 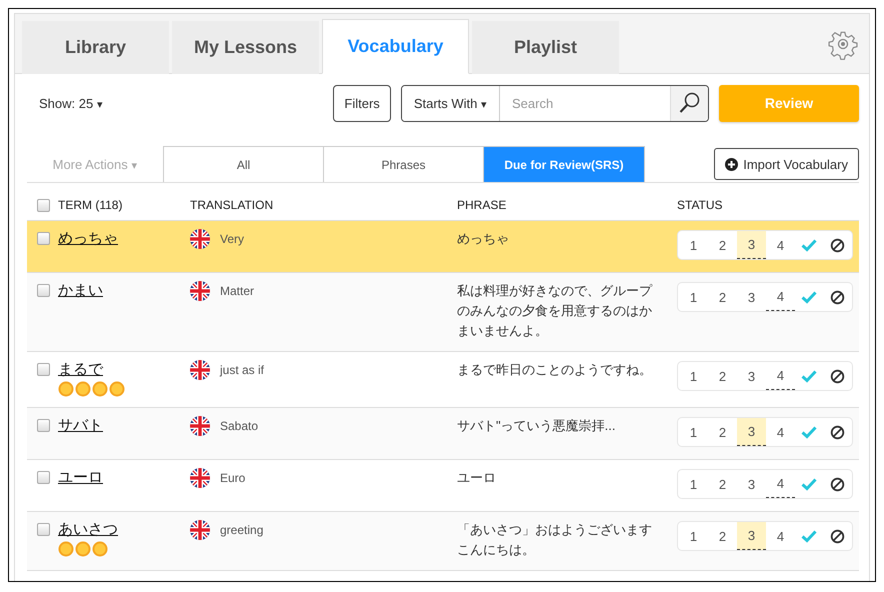 I want to click on term-link: まるで, so click(x=80, y=369).